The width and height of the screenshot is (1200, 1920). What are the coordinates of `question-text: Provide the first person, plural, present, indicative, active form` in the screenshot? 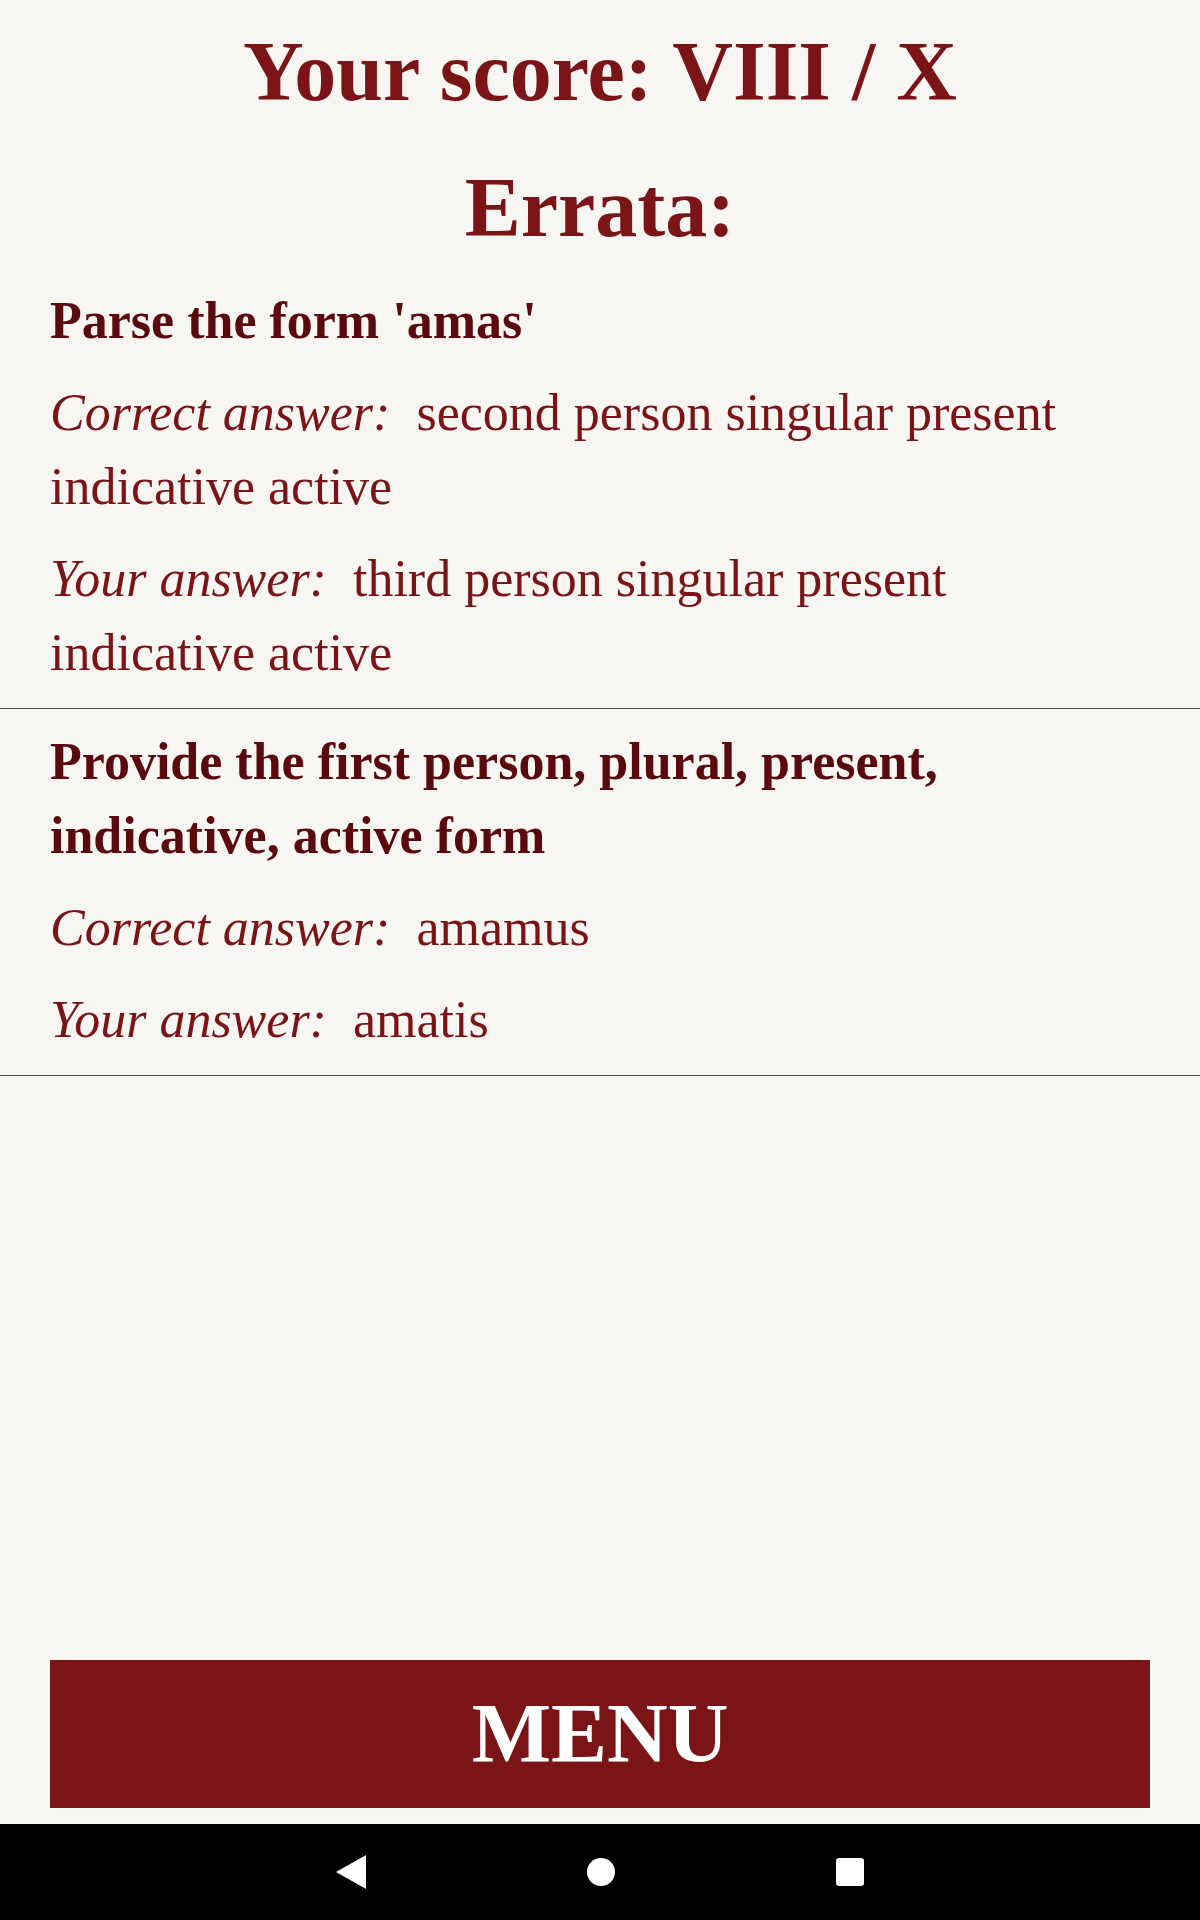 It's located at (494, 799).